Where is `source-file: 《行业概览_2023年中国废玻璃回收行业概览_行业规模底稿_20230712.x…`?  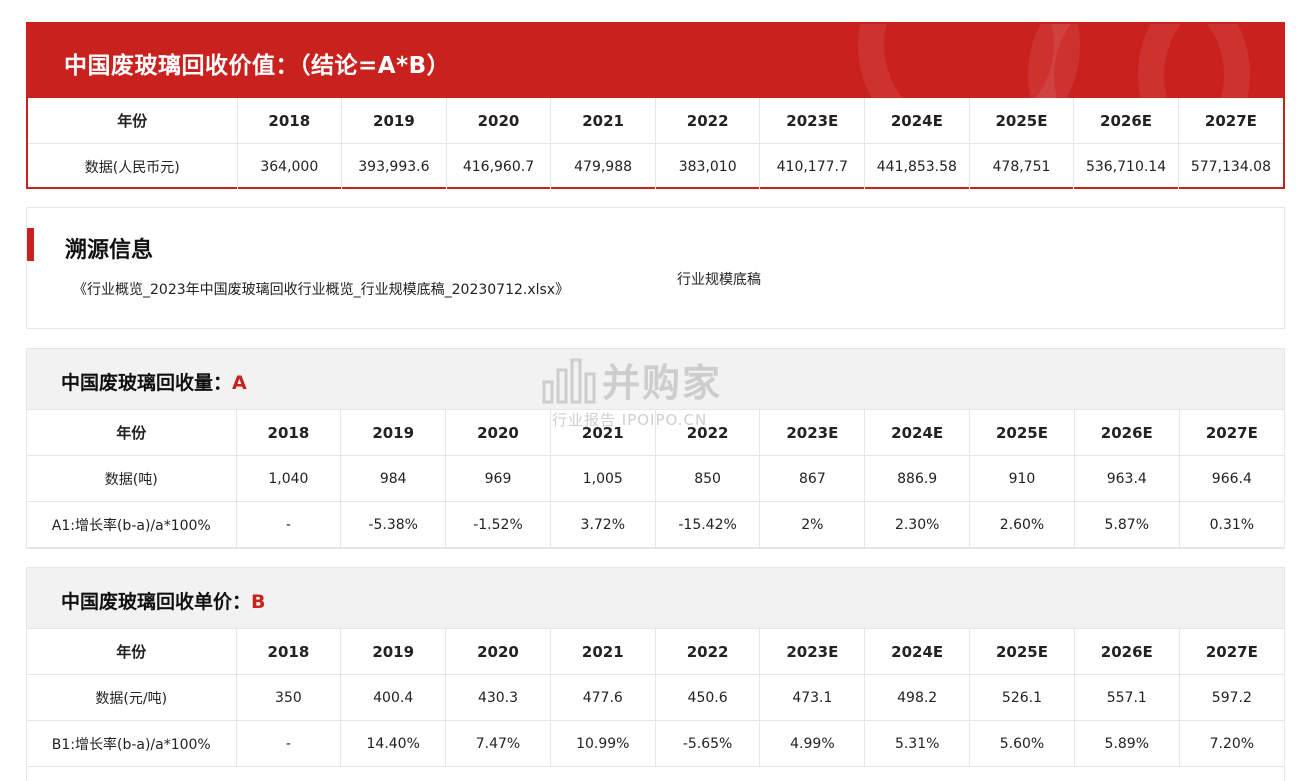 source-file: 《行业概览_2023年中国废玻璃回收行业概览_行业规模底稿_20230712.x… is located at coordinates (321, 290).